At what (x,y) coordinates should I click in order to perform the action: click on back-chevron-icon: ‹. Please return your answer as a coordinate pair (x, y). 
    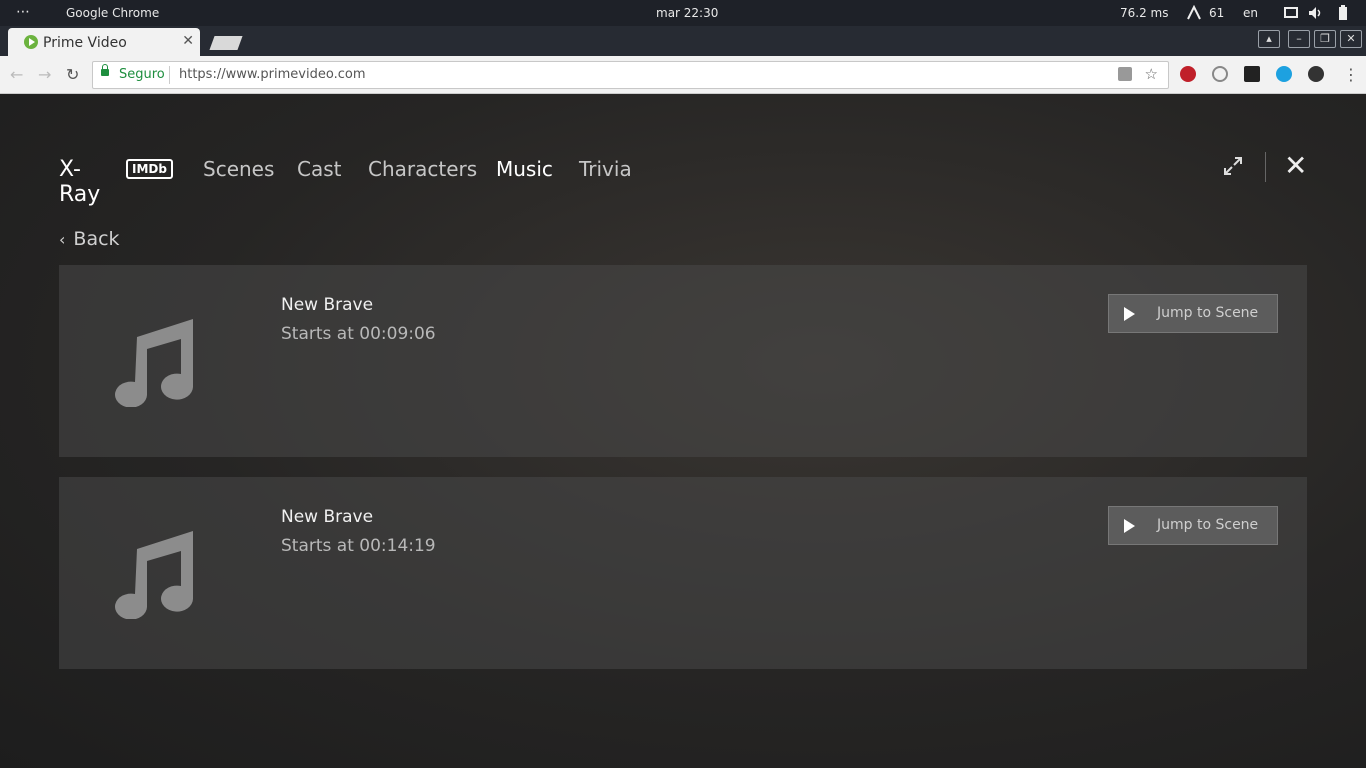
    Looking at the image, I should click on (62, 239).